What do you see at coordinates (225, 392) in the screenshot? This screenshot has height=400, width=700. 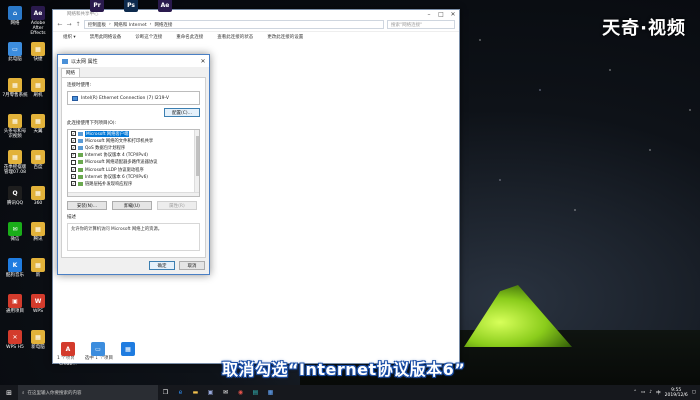 I see `mail-icon: ✉` at bounding box center [225, 392].